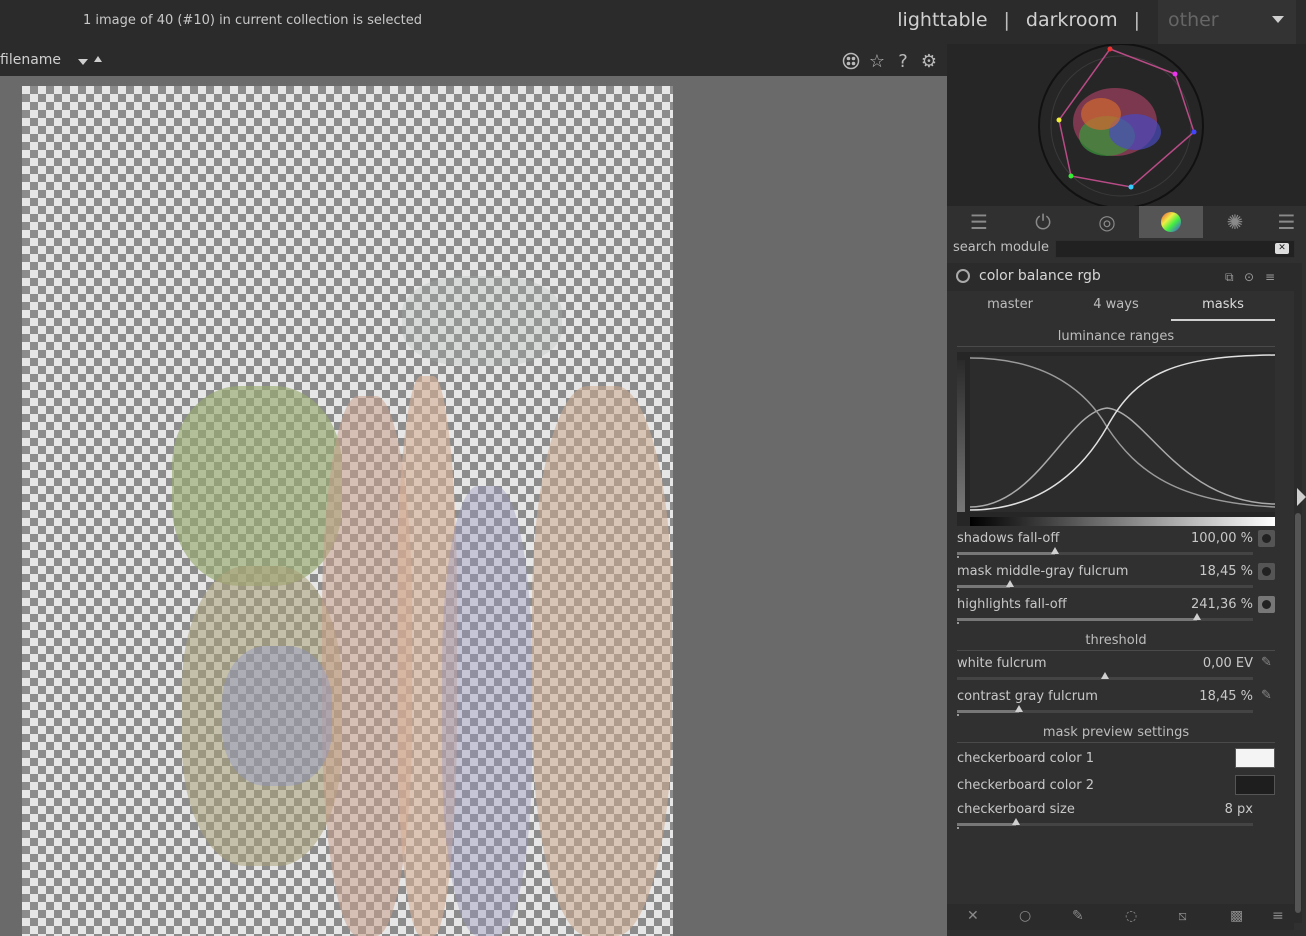 This screenshot has height=936, width=1306. I want to click on other-views-dropdown: other, so click(1227, 22).